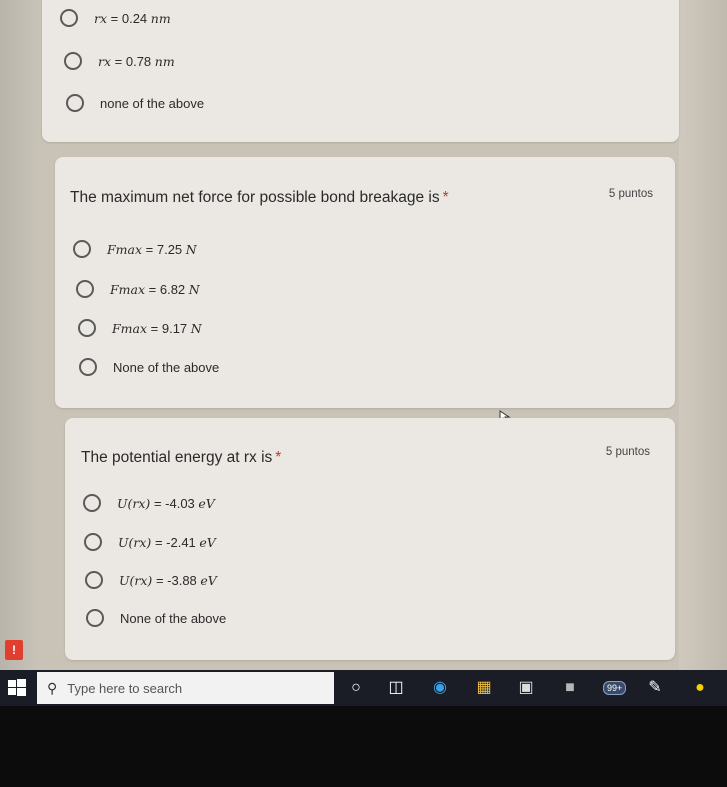 This screenshot has width=727, height=787. What do you see at coordinates (132, 18) in the screenshot?
I see `option-label: rx = 0.24 nm` at bounding box center [132, 18].